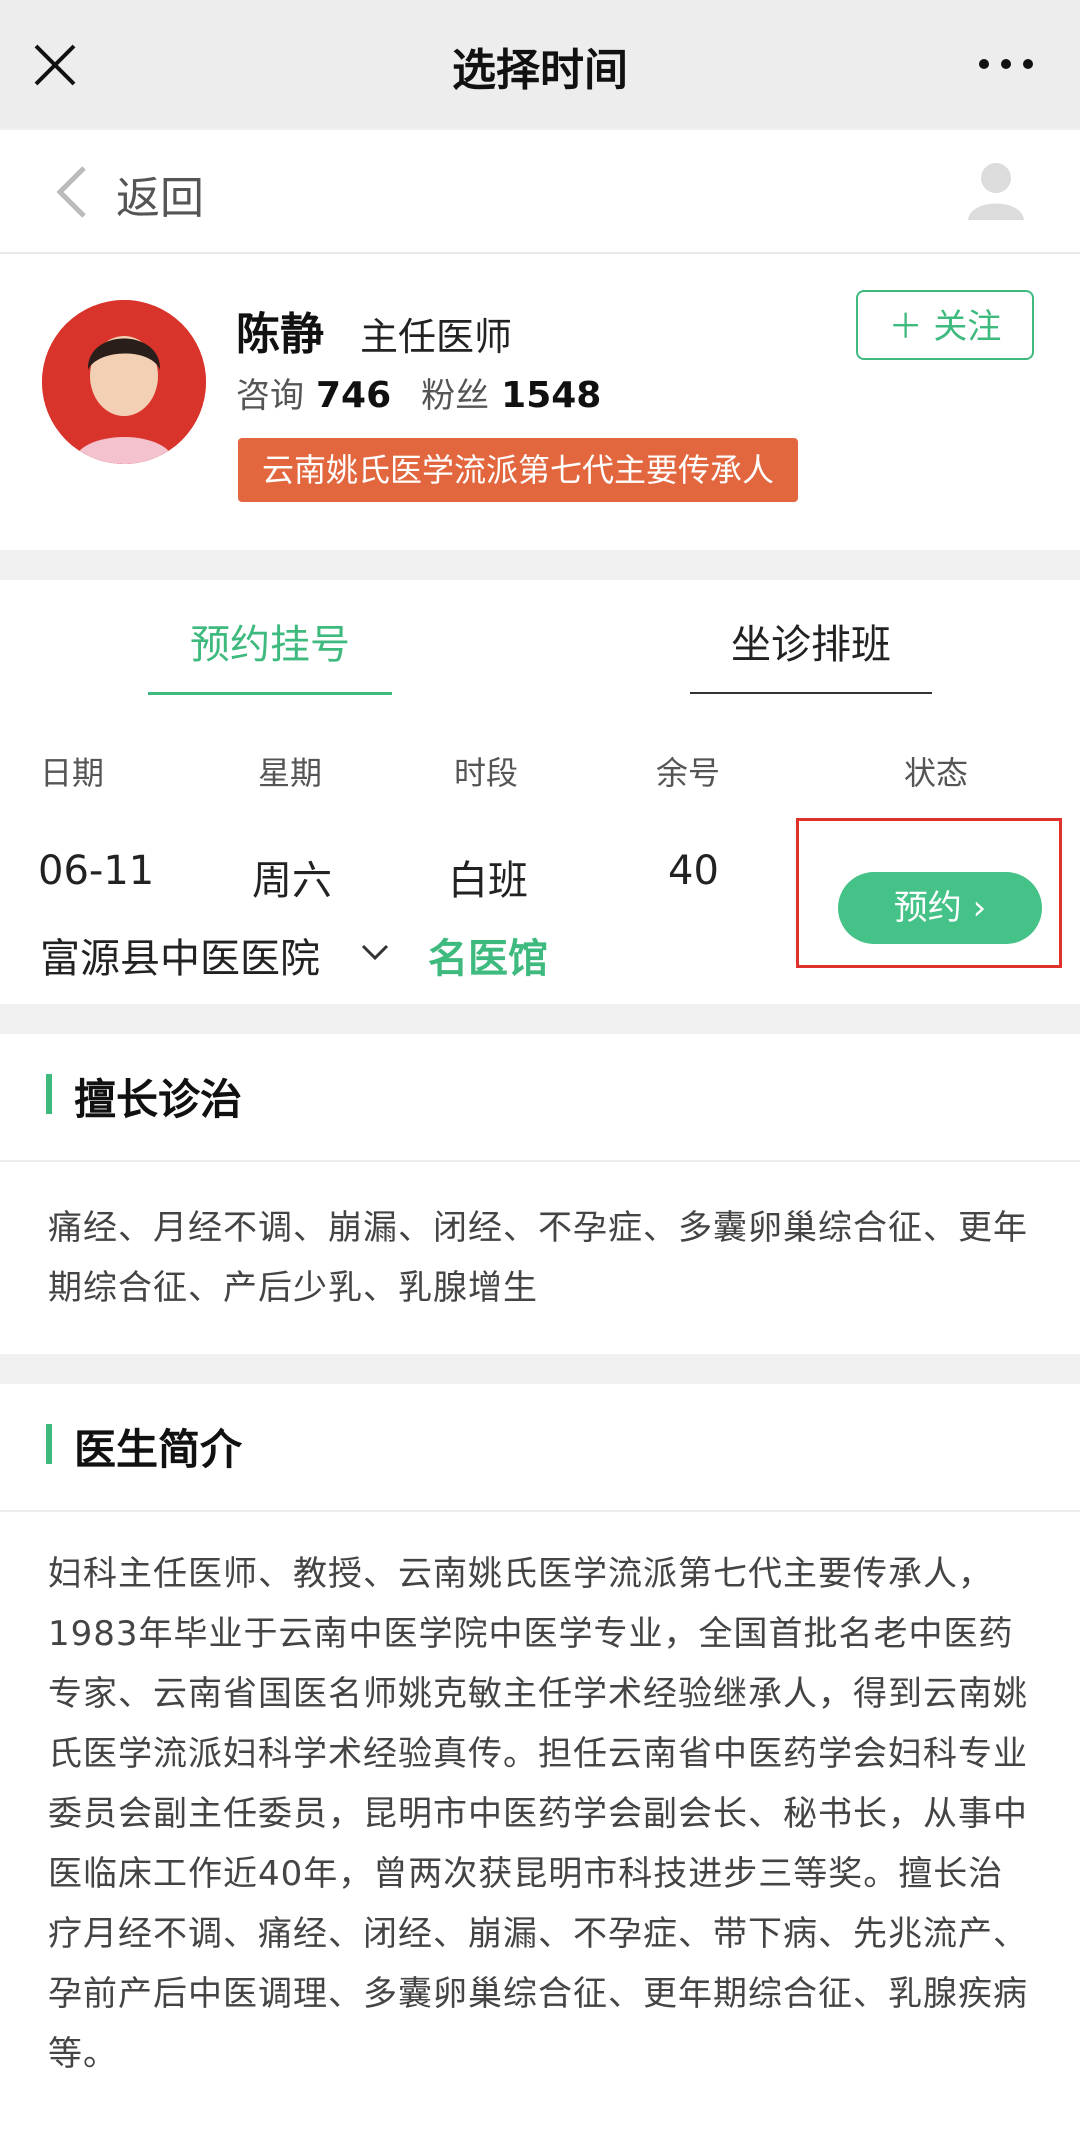 This screenshot has height=2145, width=1080. Describe the element at coordinates (540, 192) in the screenshot. I see `back-bar: 返回` at that location.